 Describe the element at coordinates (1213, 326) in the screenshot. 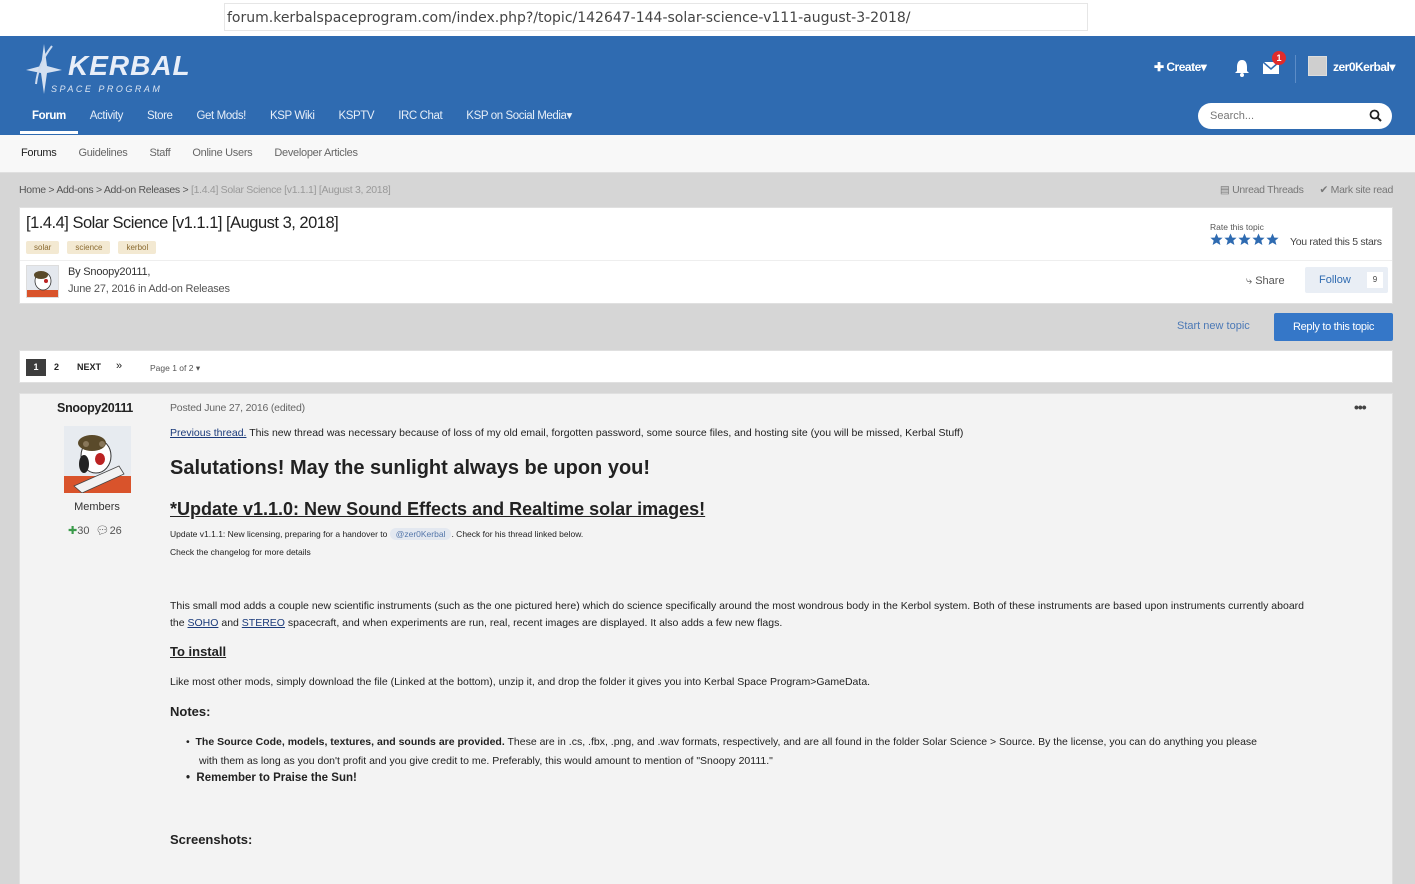

I see `start-new-topic-link: Start new topic` at that location.